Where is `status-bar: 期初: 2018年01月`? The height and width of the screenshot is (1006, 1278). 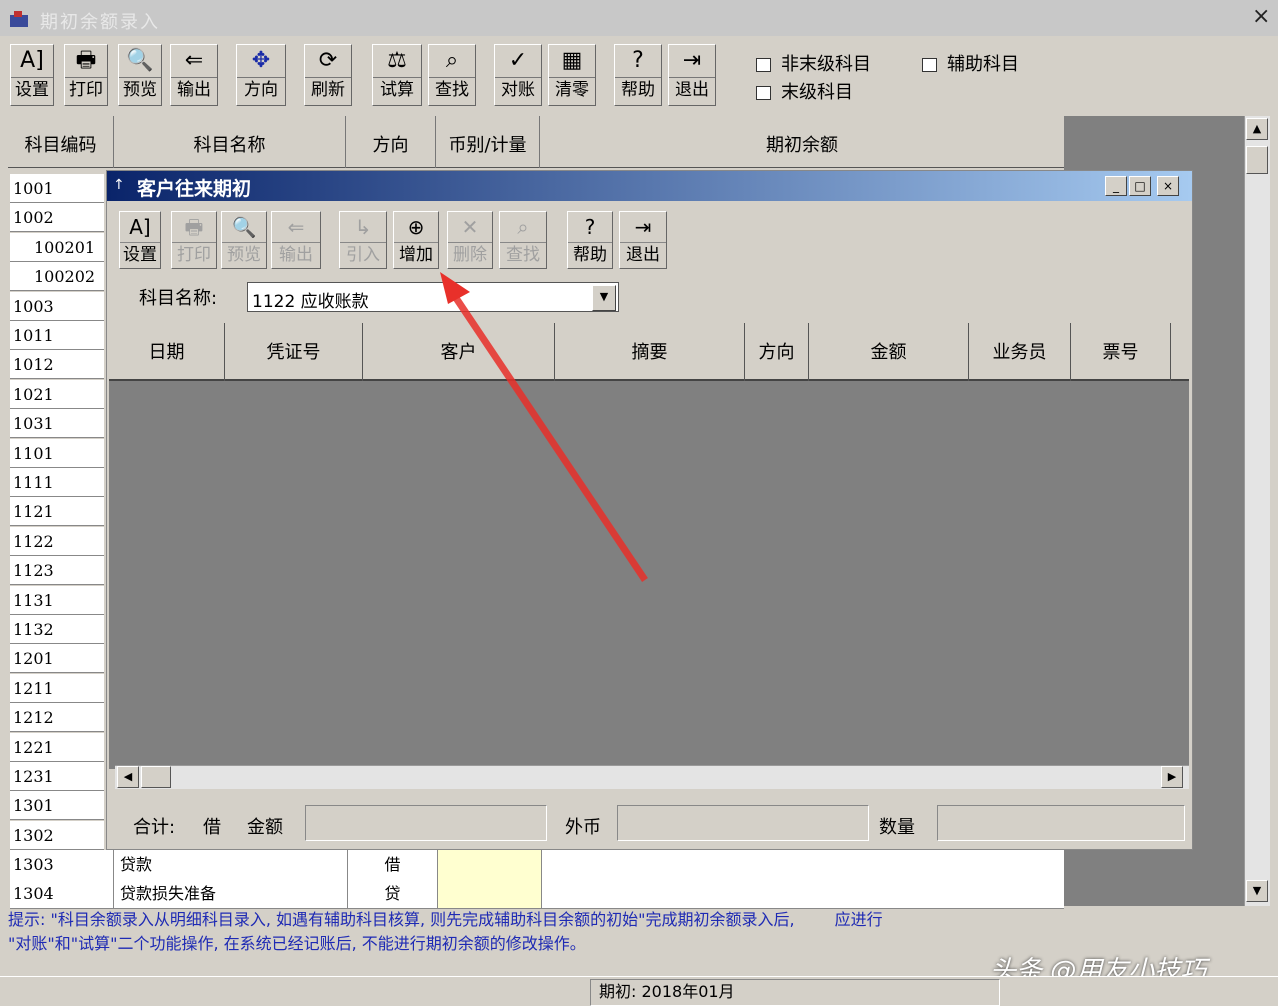 status-bar: 期初: 2018年01月 is located at coordinates (639, 991).